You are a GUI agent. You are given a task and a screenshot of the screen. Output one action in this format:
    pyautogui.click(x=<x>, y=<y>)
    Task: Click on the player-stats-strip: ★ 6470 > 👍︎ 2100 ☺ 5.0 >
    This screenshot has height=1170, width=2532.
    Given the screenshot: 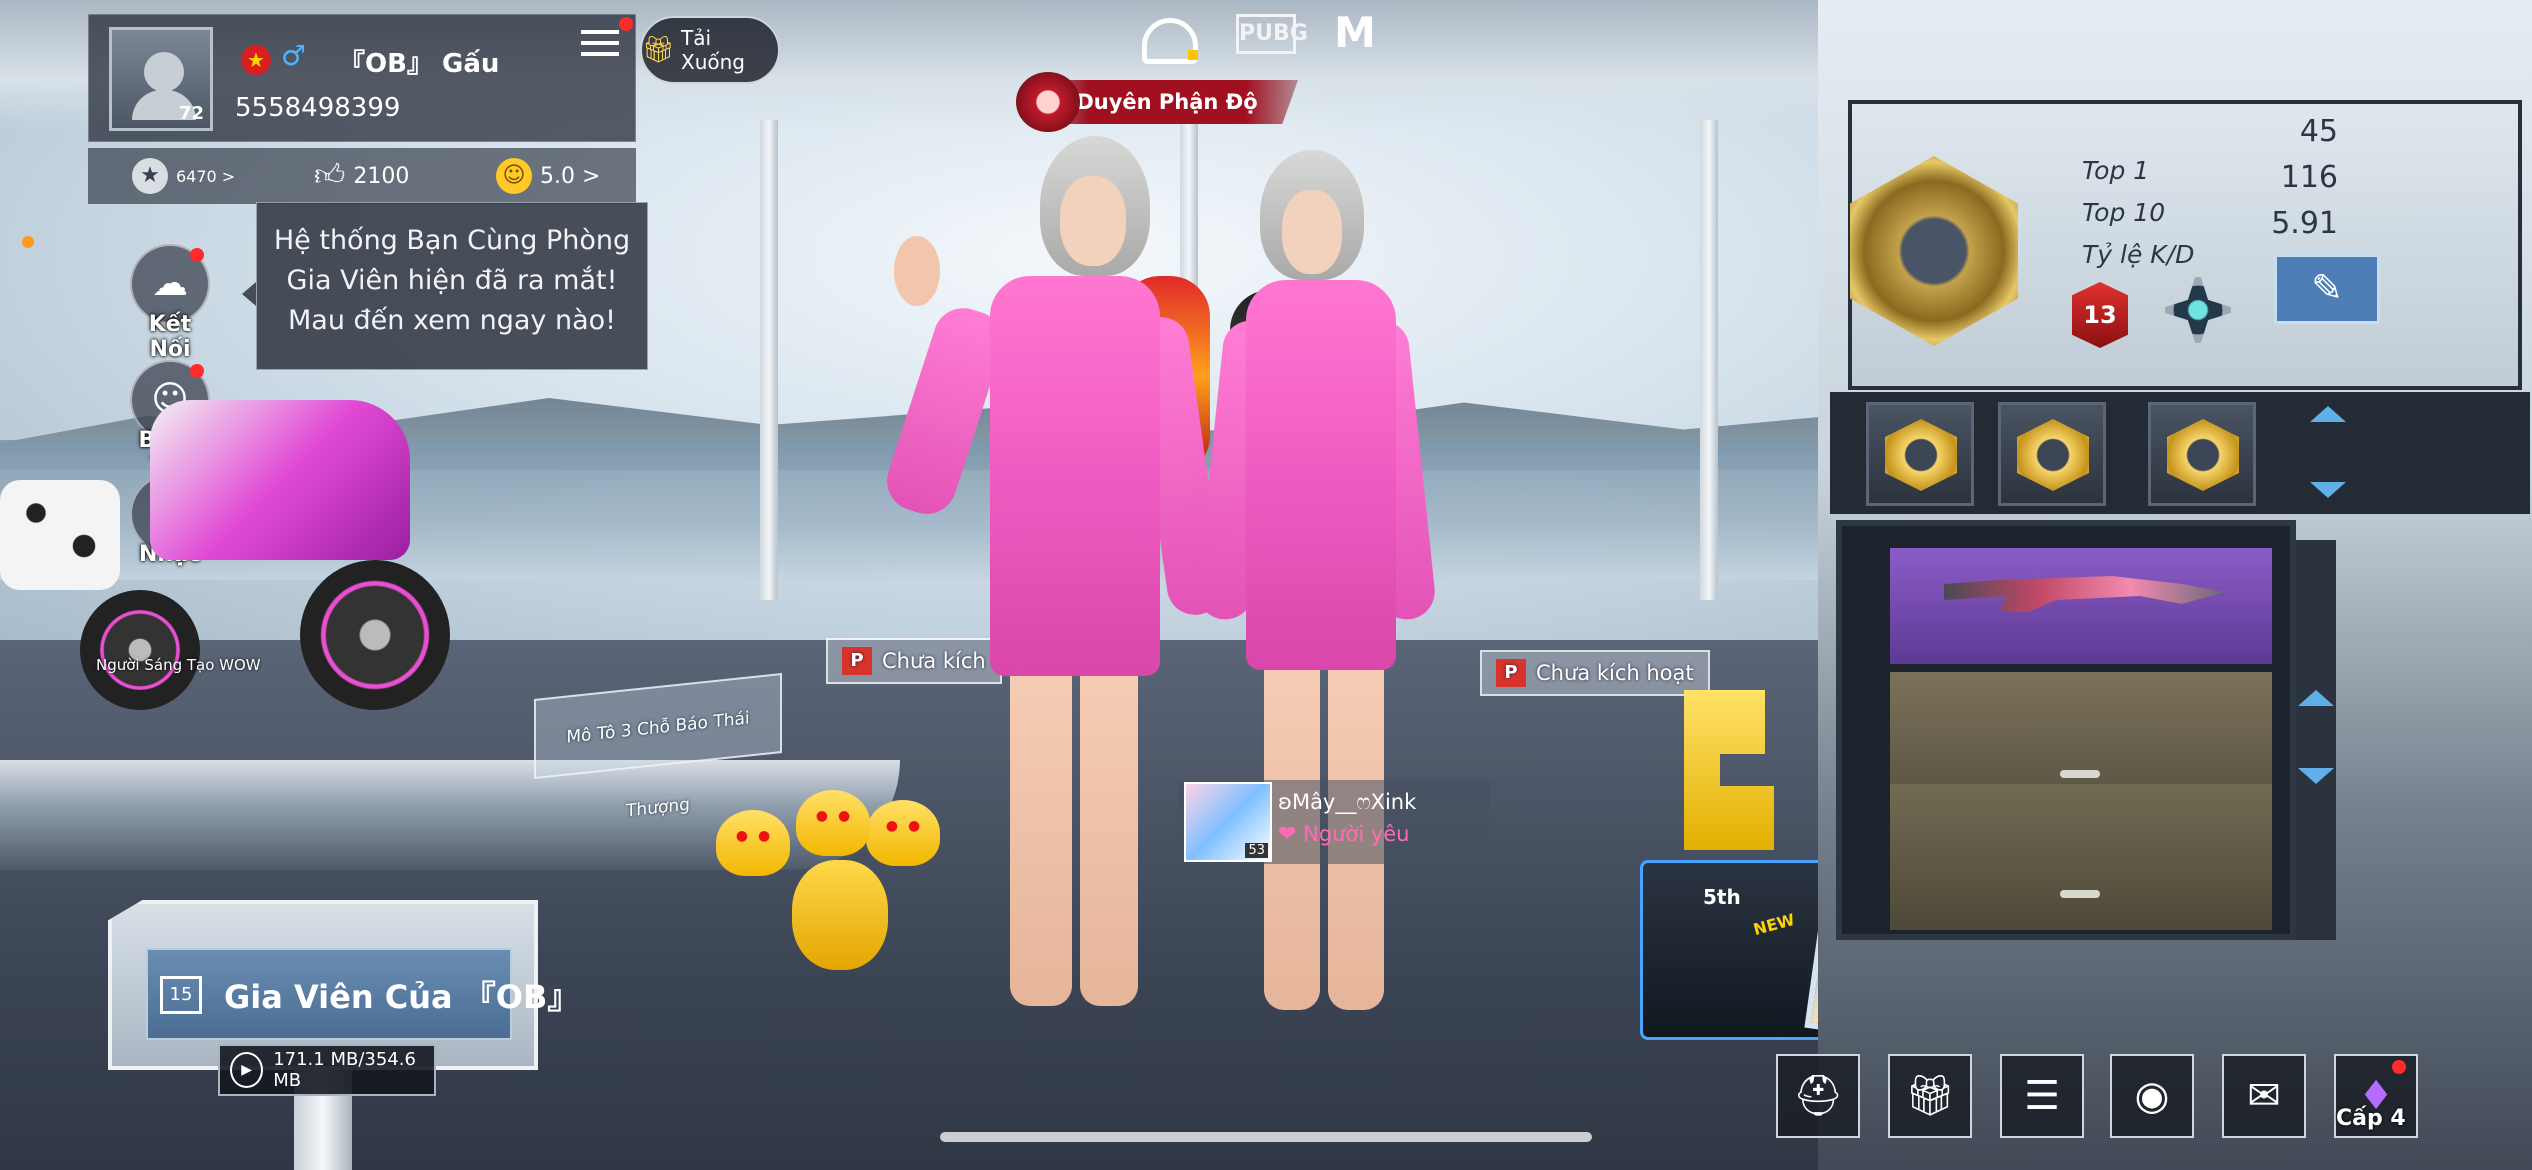 What is the action you would take?
    pyautogui.click(x=362, y=176)
    